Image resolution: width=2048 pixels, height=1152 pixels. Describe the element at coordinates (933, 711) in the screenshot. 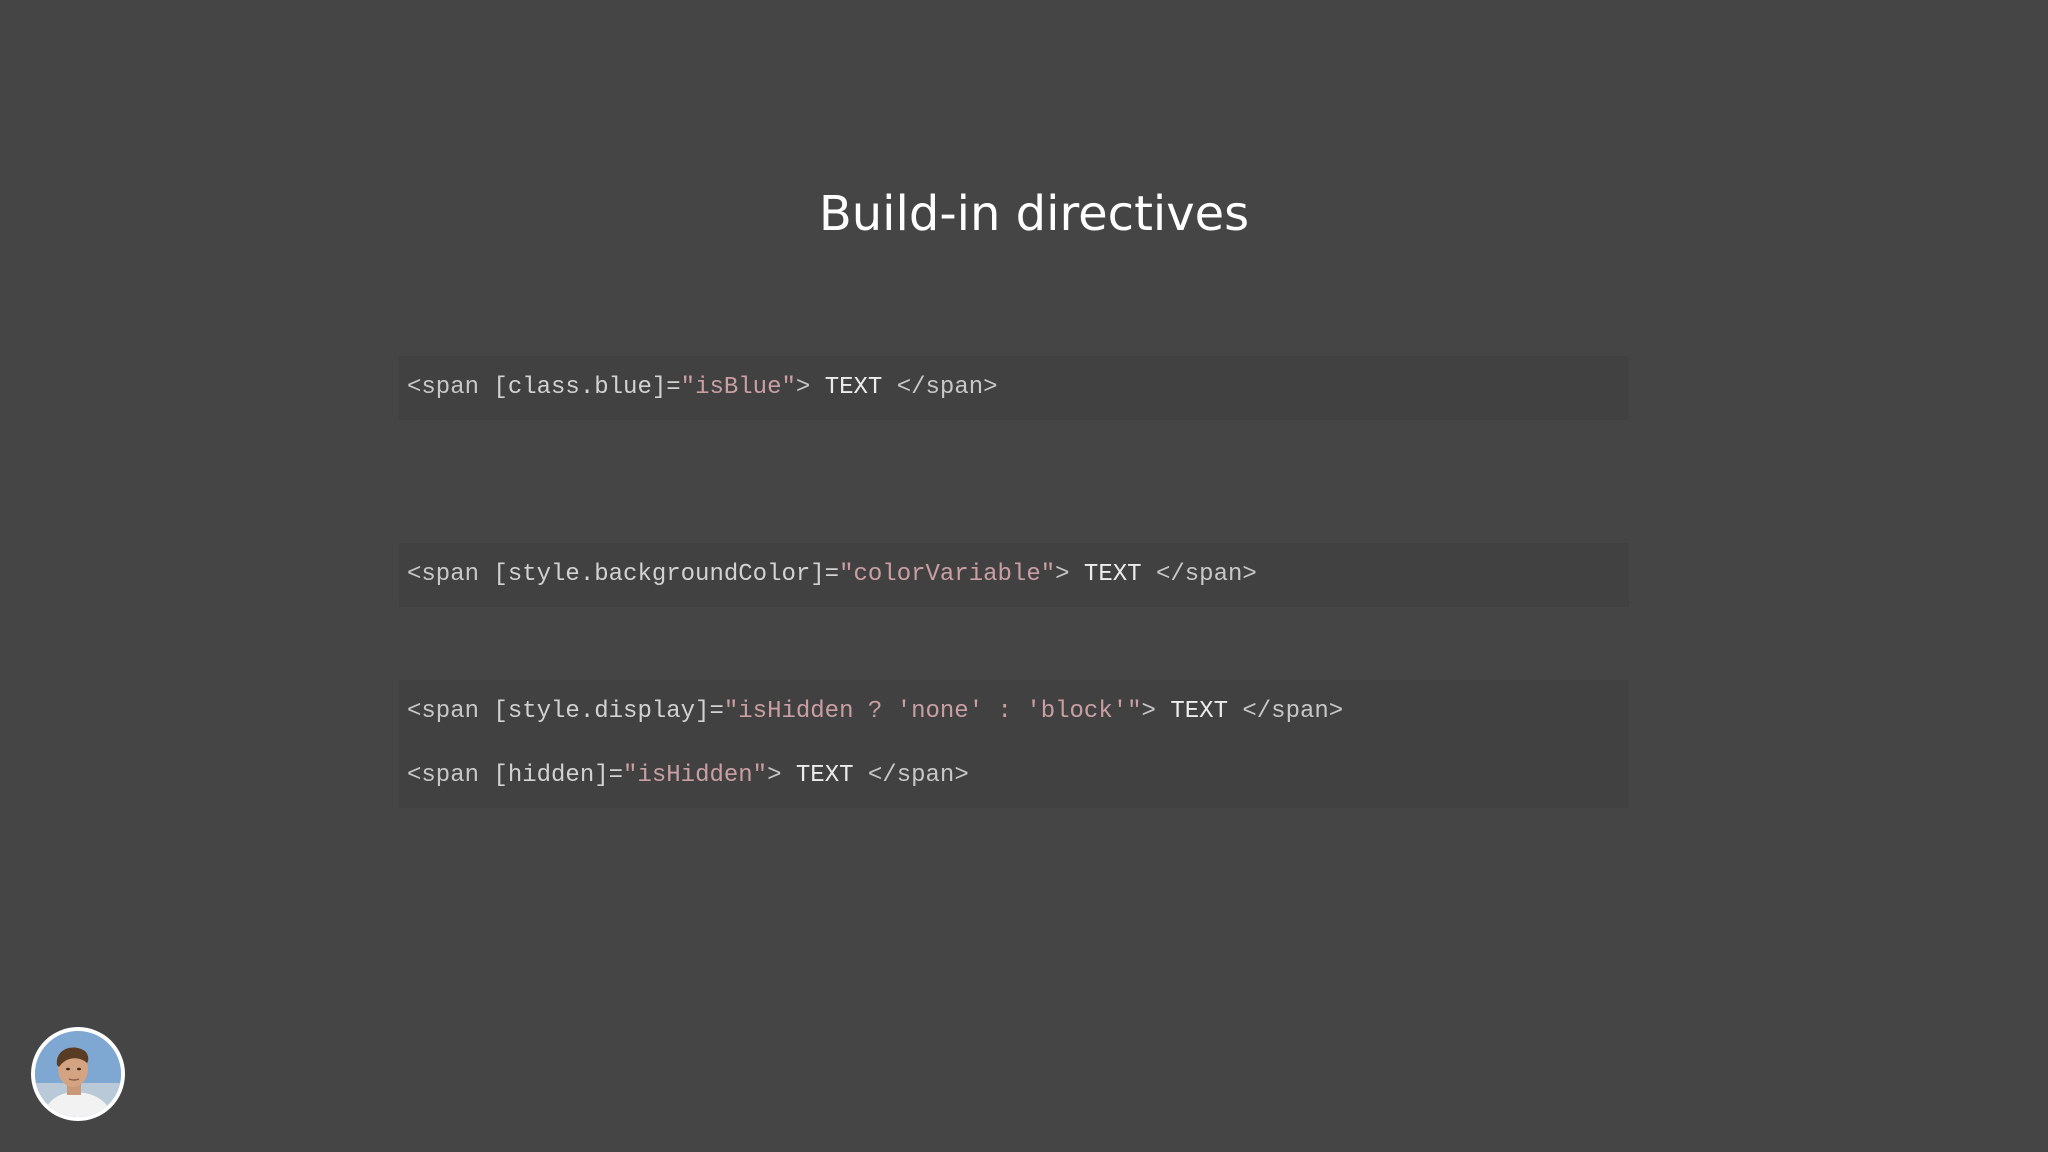

I see `code-expression: isHidden ? 'none' : 'block'` at that location.